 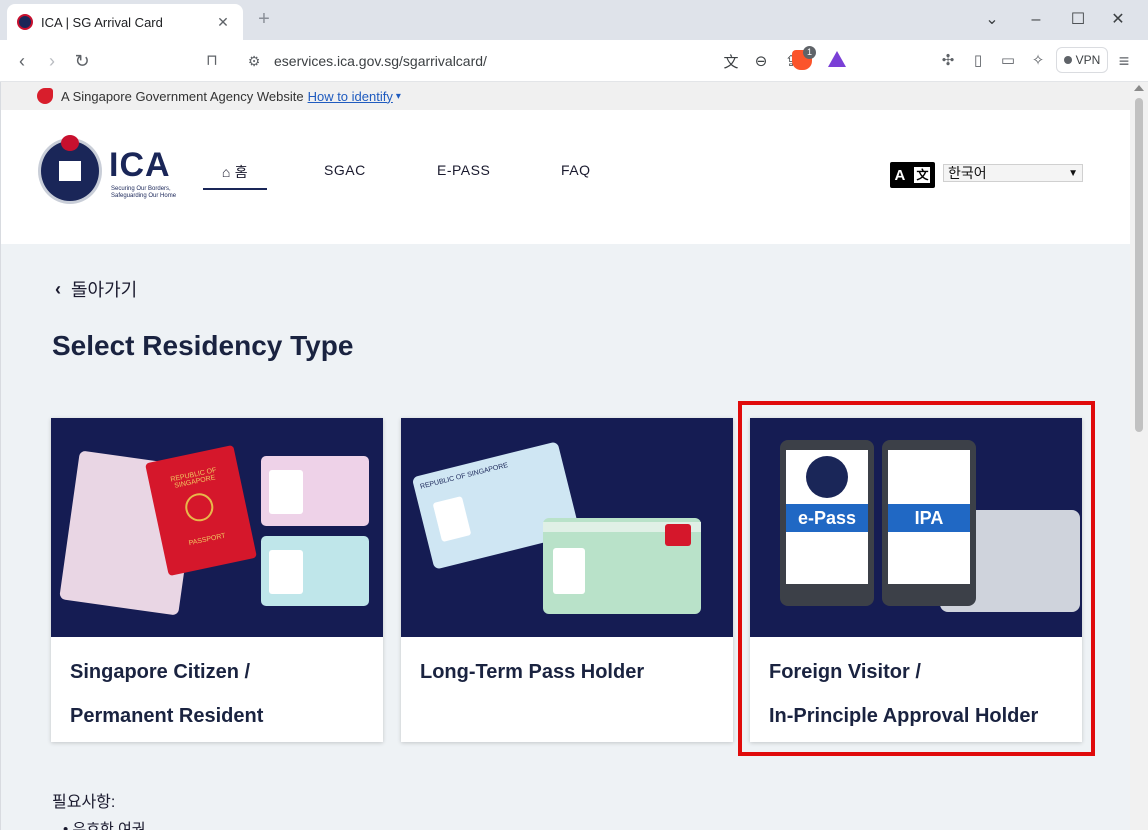 What do you see at coordinates (193, 478) in the screenshot?
I see `passport-country-text: REPUBLIC OF SINGAPORE` at bounding box center [193, 478].